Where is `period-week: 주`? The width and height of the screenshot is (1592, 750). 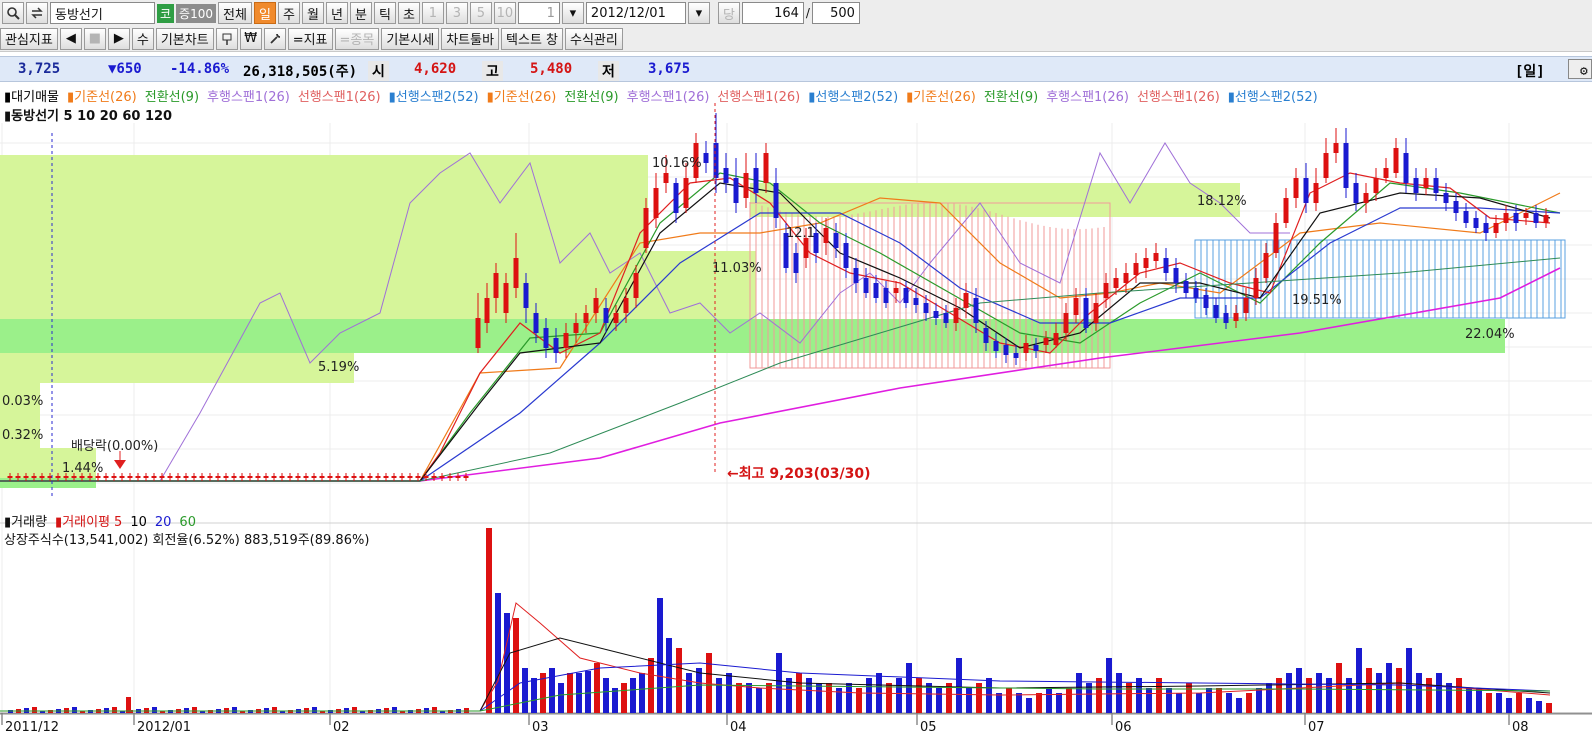
period-week: 주 is located at coordinates (288, 13).